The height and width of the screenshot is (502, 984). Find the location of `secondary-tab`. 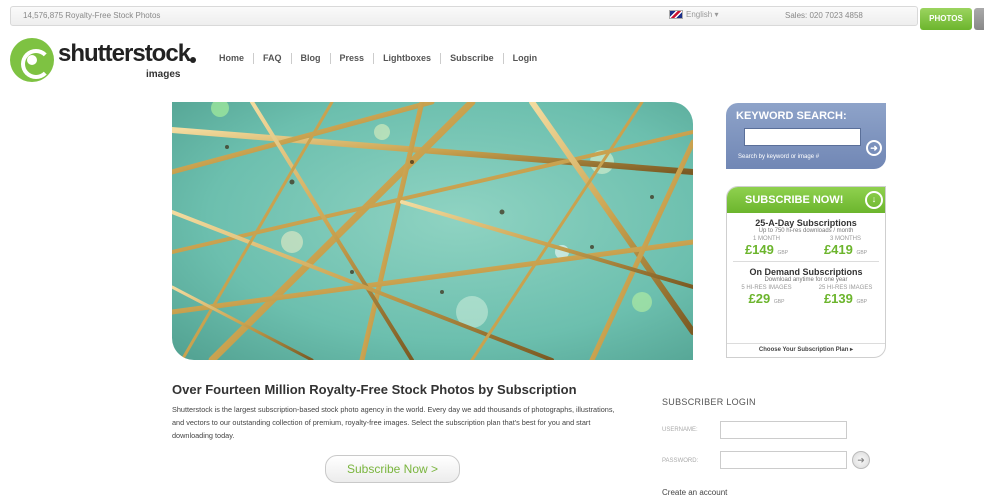

secondary-tab is located at coordinates (979, 19).